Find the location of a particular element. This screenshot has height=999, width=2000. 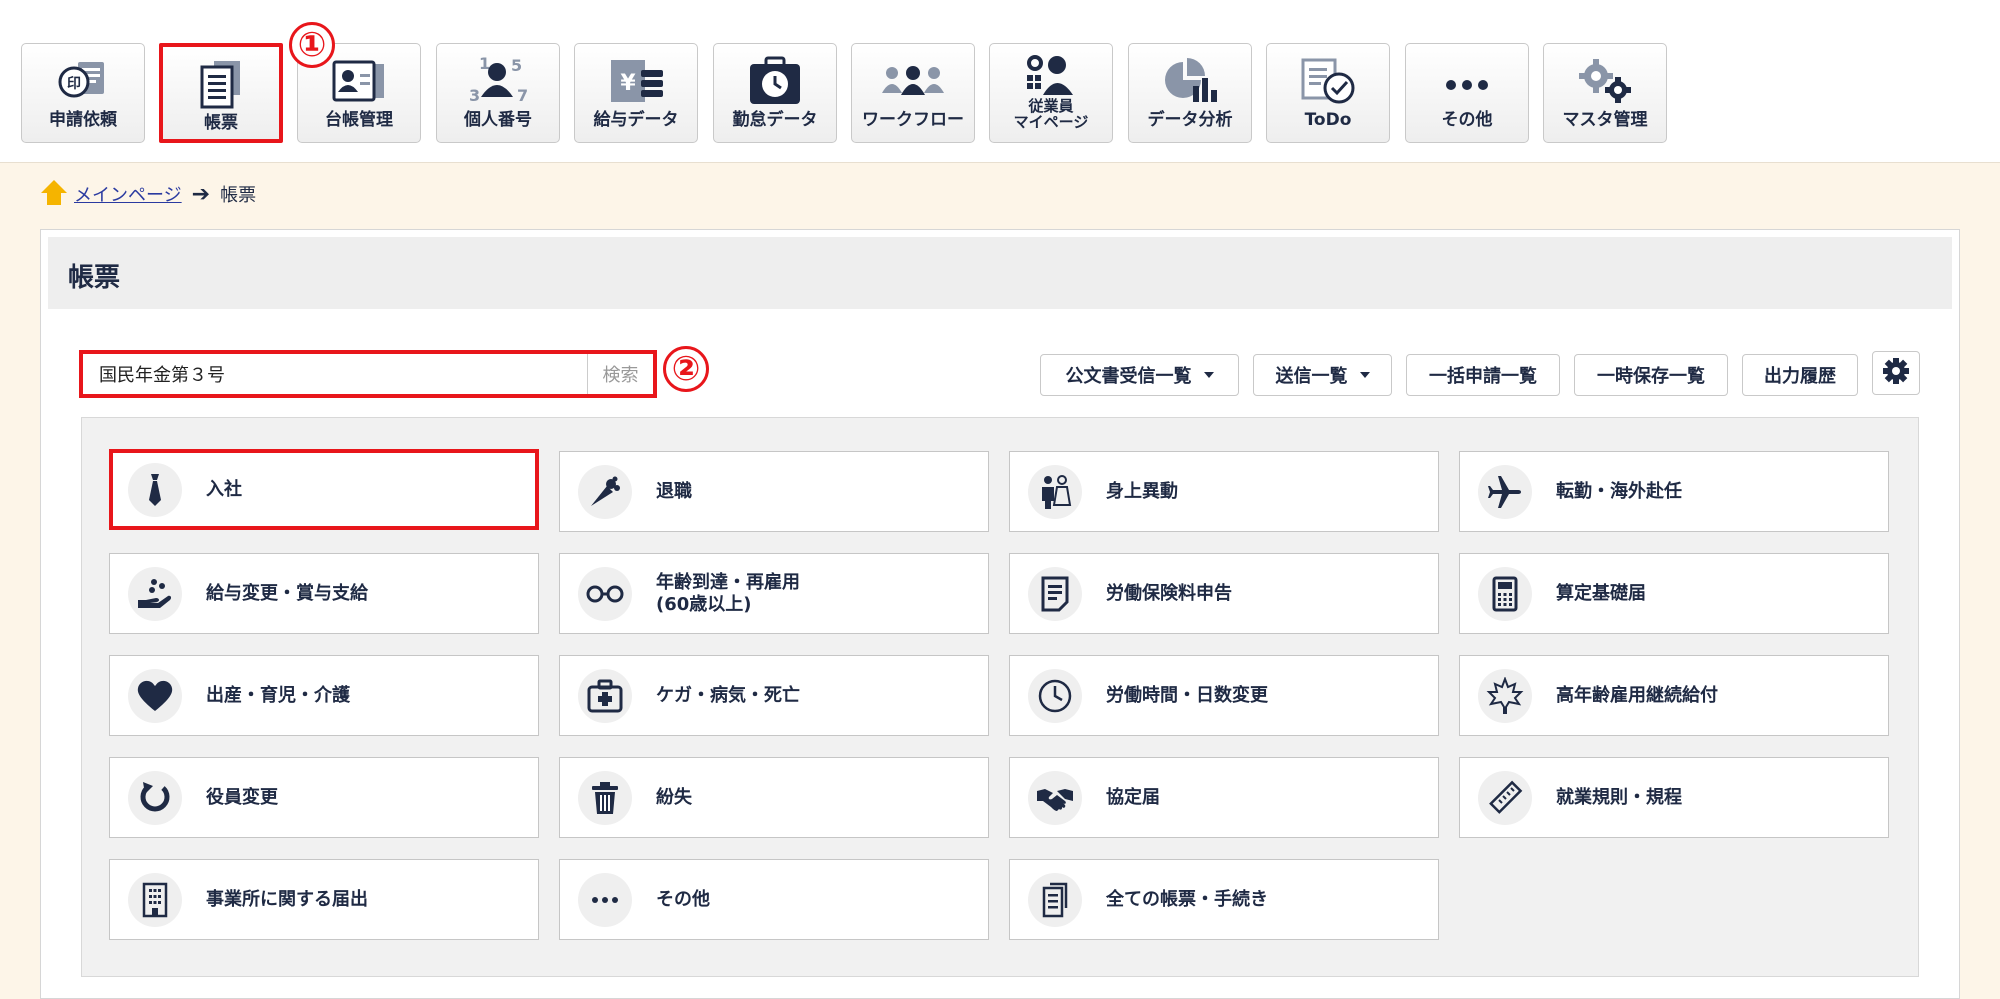

incoming-documents-dropdown: 公文書受信一覧 is located at coordinates (1139, 375).